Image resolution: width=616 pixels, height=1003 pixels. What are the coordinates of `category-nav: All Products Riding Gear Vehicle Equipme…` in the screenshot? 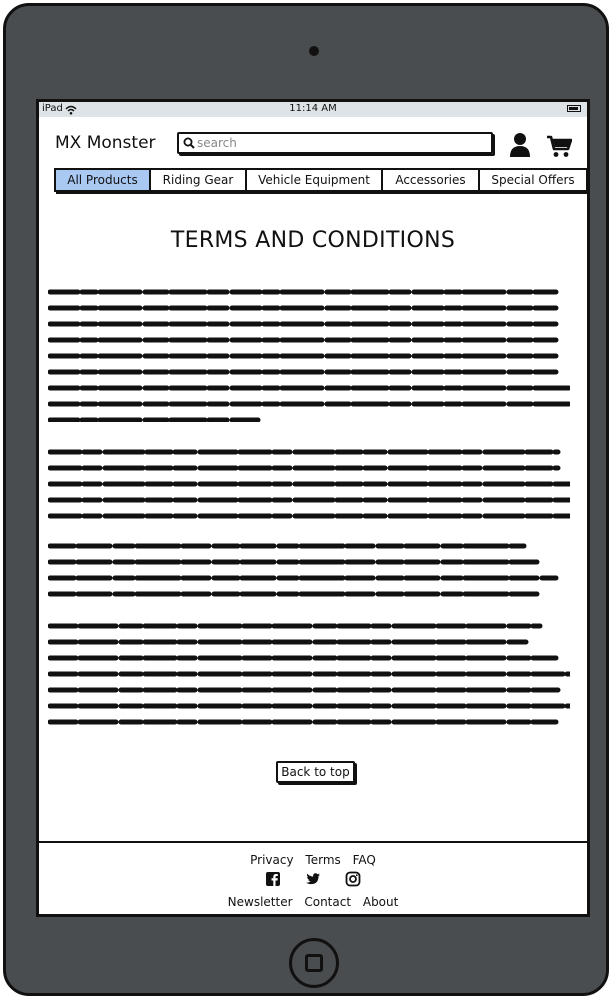 It's located at (320, 180).